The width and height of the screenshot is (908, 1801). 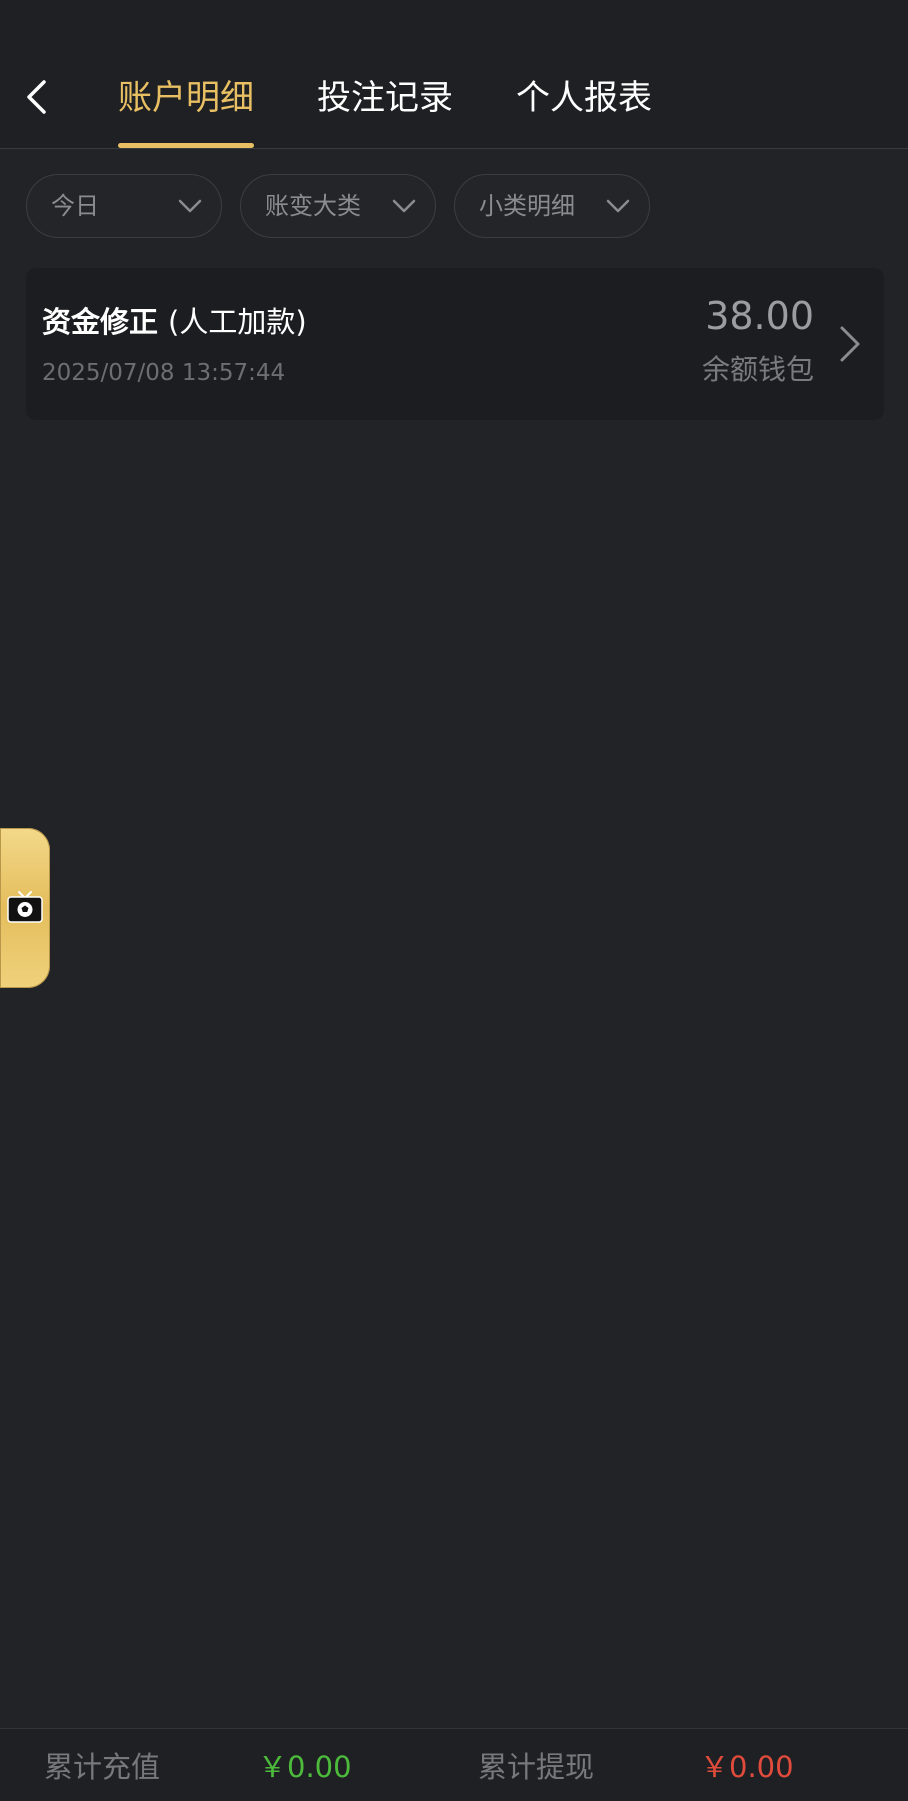 I want to click on category-filter-dropdown: 账变大类, so click(x=338, y=206).